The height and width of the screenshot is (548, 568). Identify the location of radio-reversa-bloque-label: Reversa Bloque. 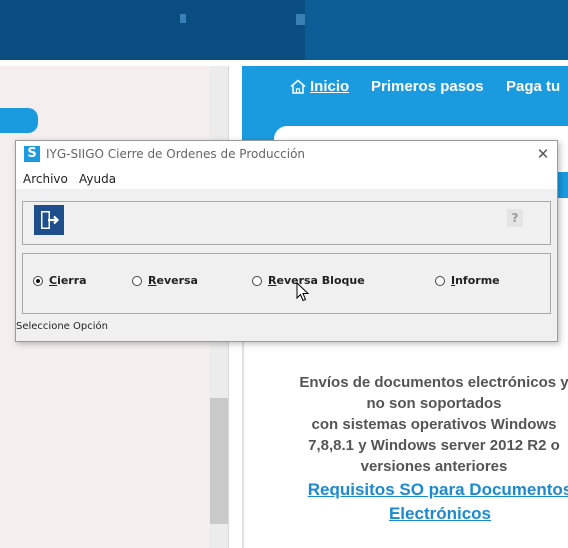
(316, 280).